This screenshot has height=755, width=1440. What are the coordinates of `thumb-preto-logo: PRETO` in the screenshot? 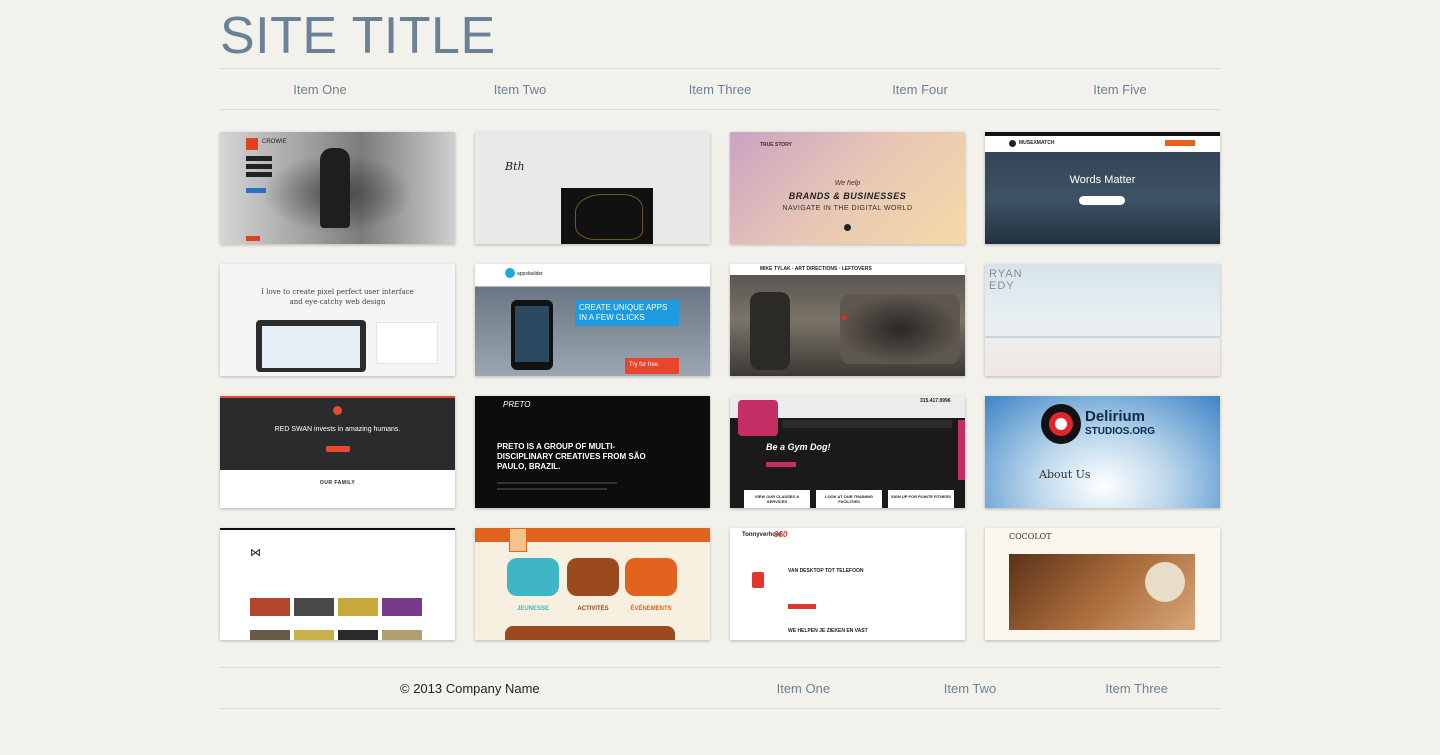 It's located at (517, 404).